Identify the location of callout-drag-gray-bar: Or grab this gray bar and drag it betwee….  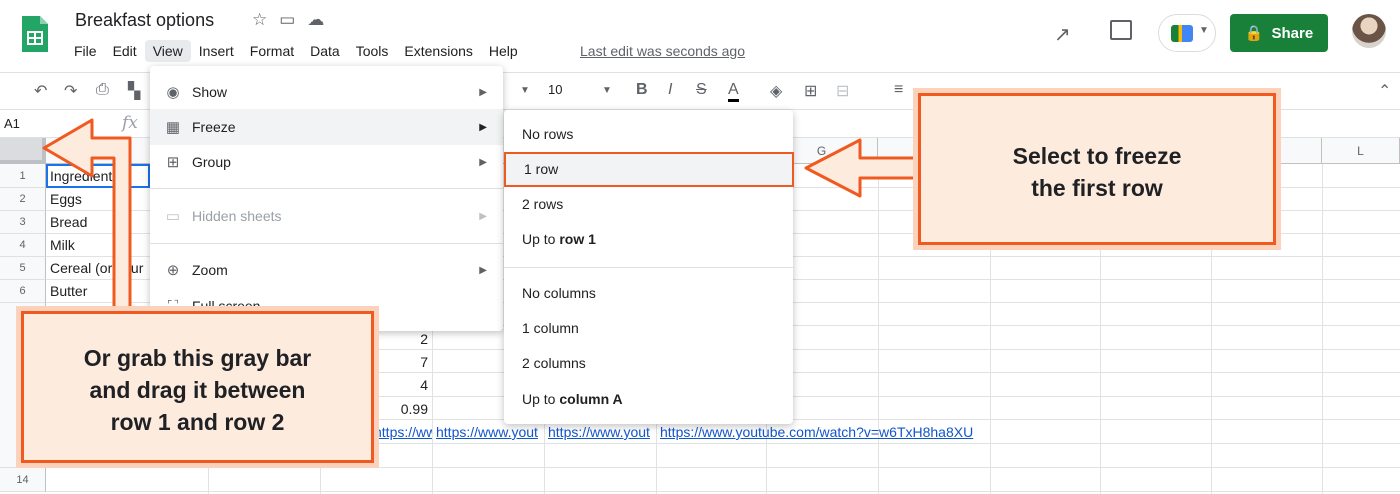
(197, 387).